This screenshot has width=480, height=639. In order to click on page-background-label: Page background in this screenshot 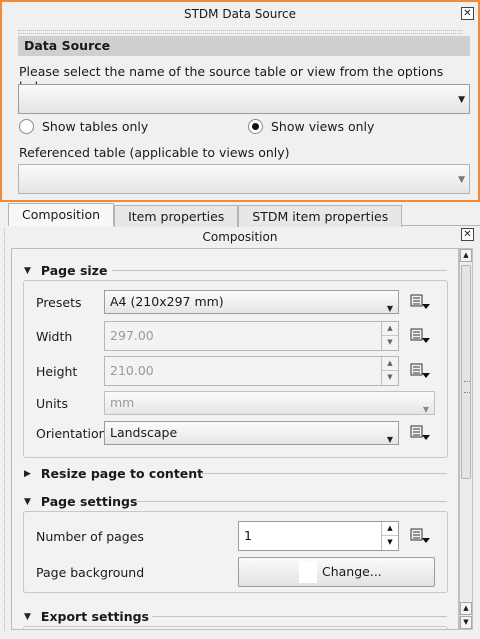, I will do `click(90, 572)`.